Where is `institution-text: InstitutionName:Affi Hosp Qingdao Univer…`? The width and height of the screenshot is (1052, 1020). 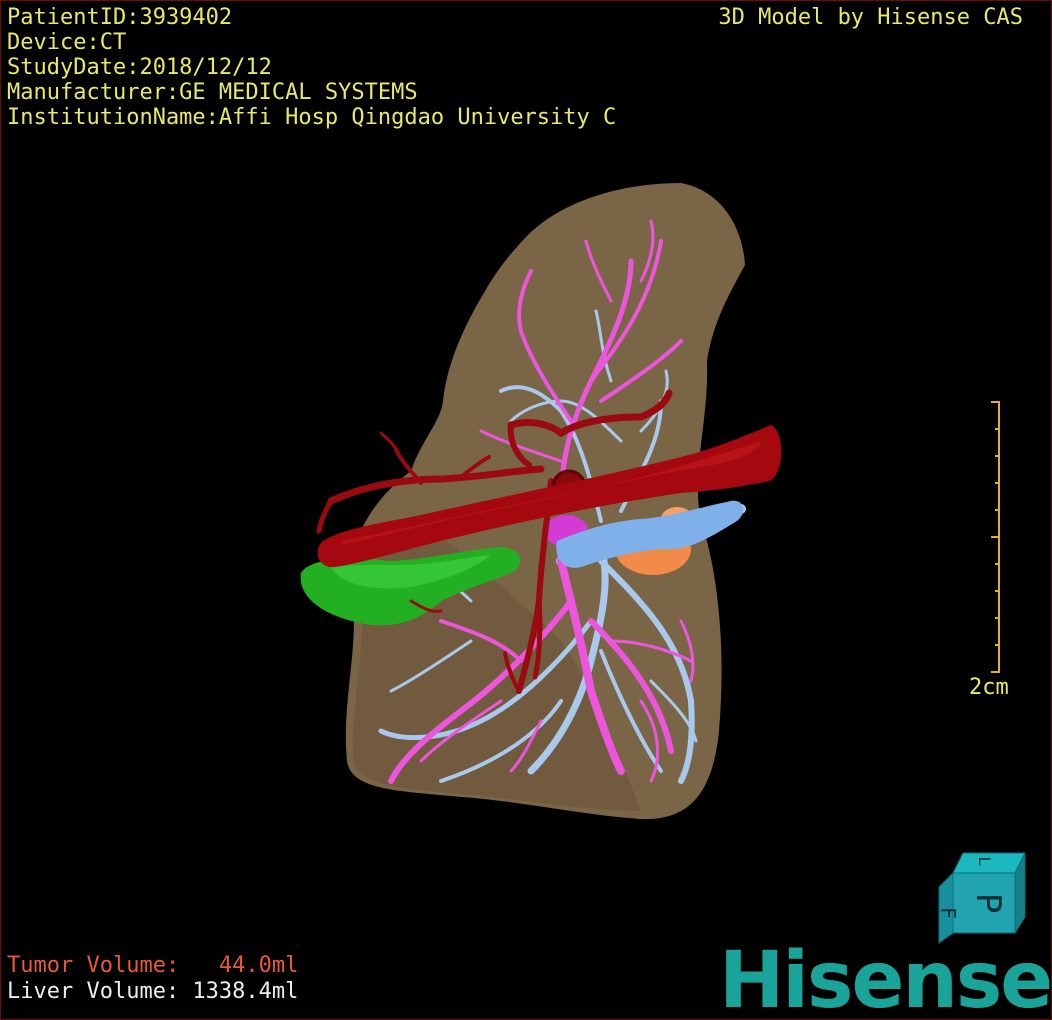
institution-text: InstitutionName:Affi Hosp Qingdao Univer… is located at coordinates (312, 117).